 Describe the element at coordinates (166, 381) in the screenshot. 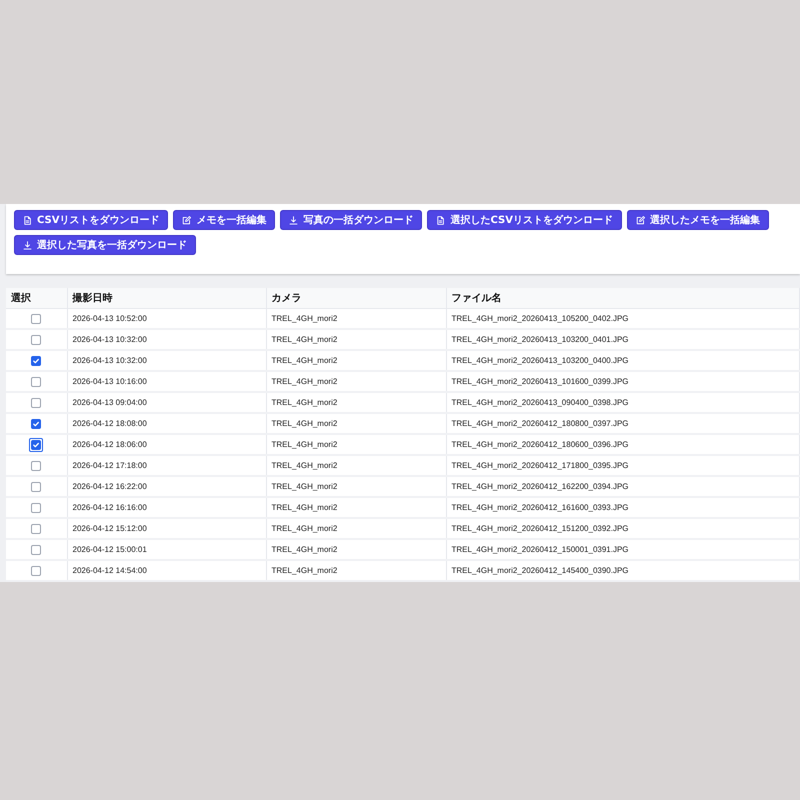

I see `table-cell: 2026-04-13 10:16:00` at that location.